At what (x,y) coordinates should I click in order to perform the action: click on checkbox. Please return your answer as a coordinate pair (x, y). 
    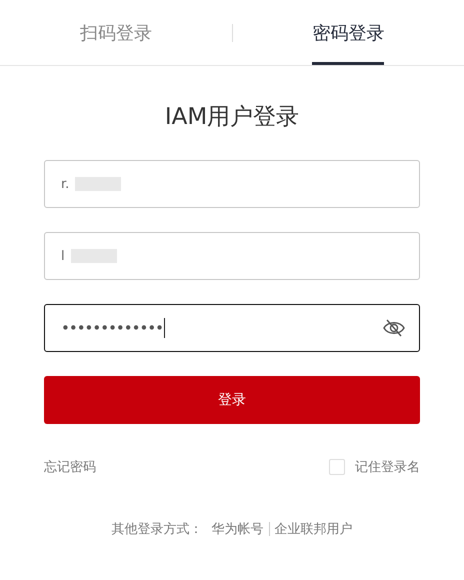
    Looking at the image, I should click on (337, 467).